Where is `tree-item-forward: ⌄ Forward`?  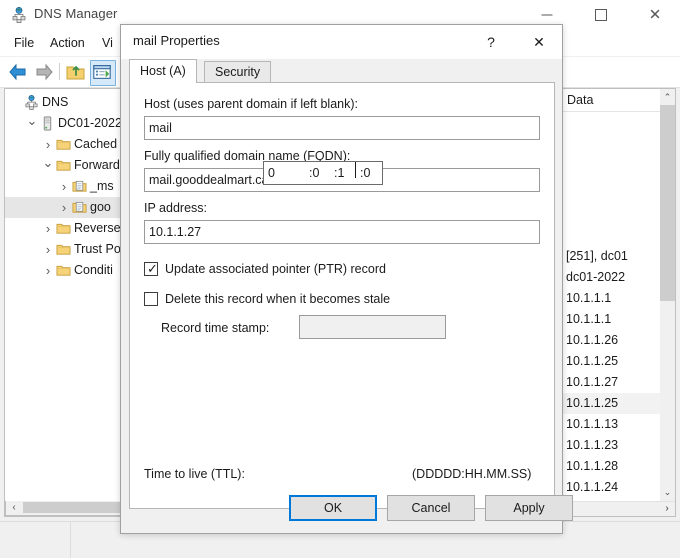
tree-item-forward: ⌄ Forward is located at coordinates (71, 165).